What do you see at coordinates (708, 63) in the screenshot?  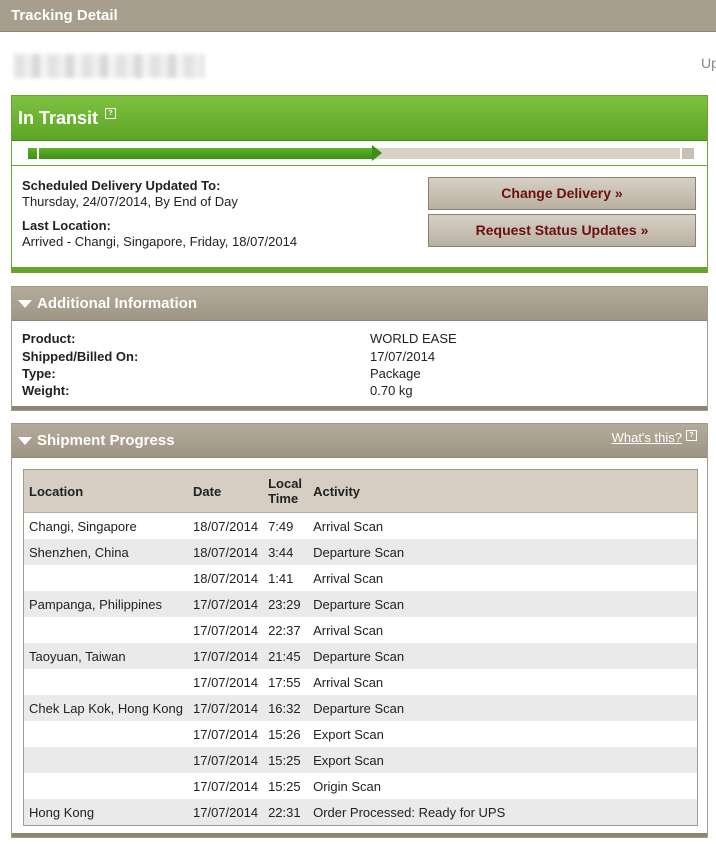 I see `top-right-link: Up` at bounding box center [708, 63].